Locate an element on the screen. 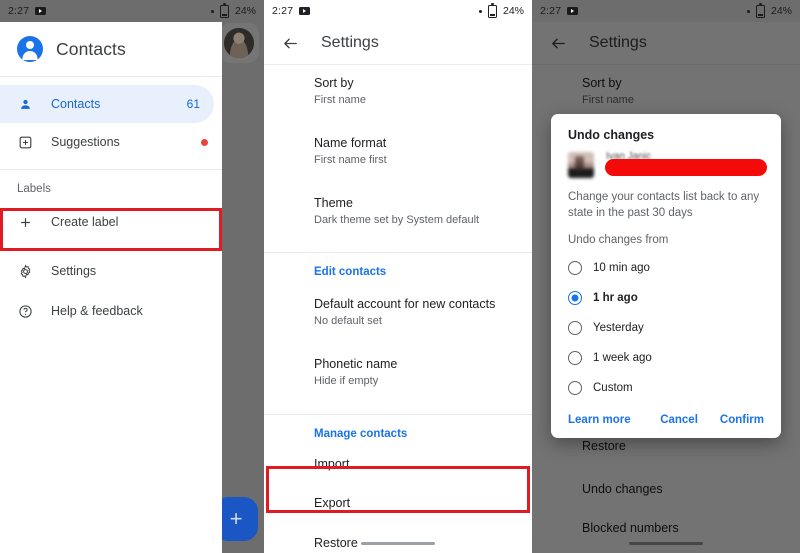  sidebar-item-label: Suggestions is located at coordinates (85, 142).